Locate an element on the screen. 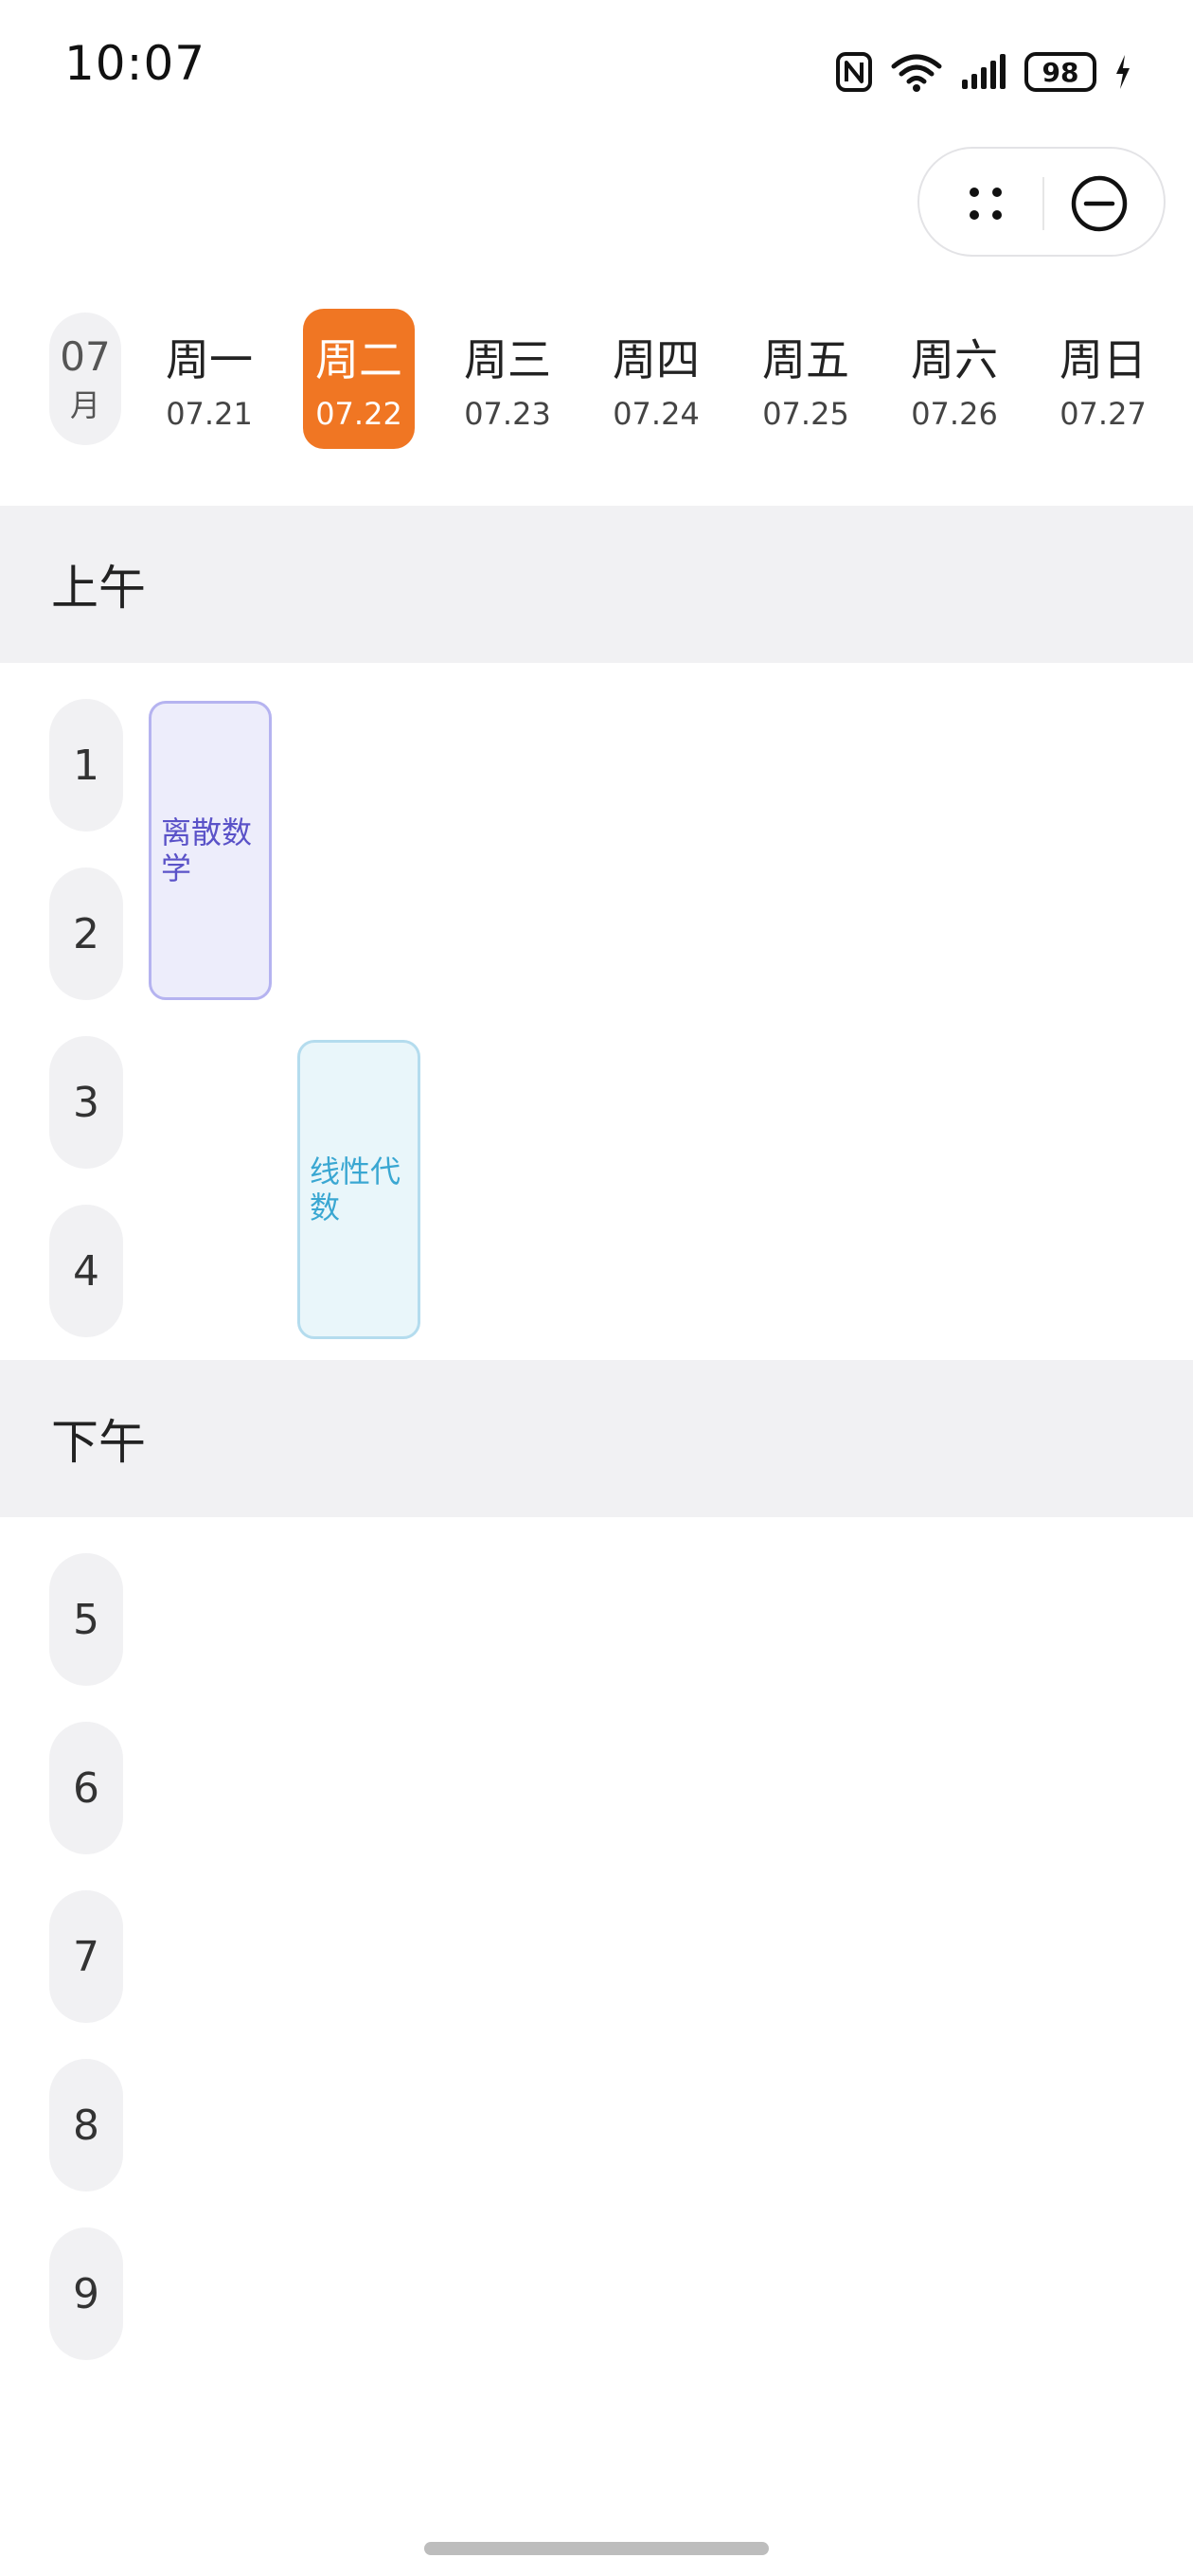 Image resolution: width=1193 pixels, height=2576 pixels. day-tue: 周二 07.22 is located at coordinates (359, 379).